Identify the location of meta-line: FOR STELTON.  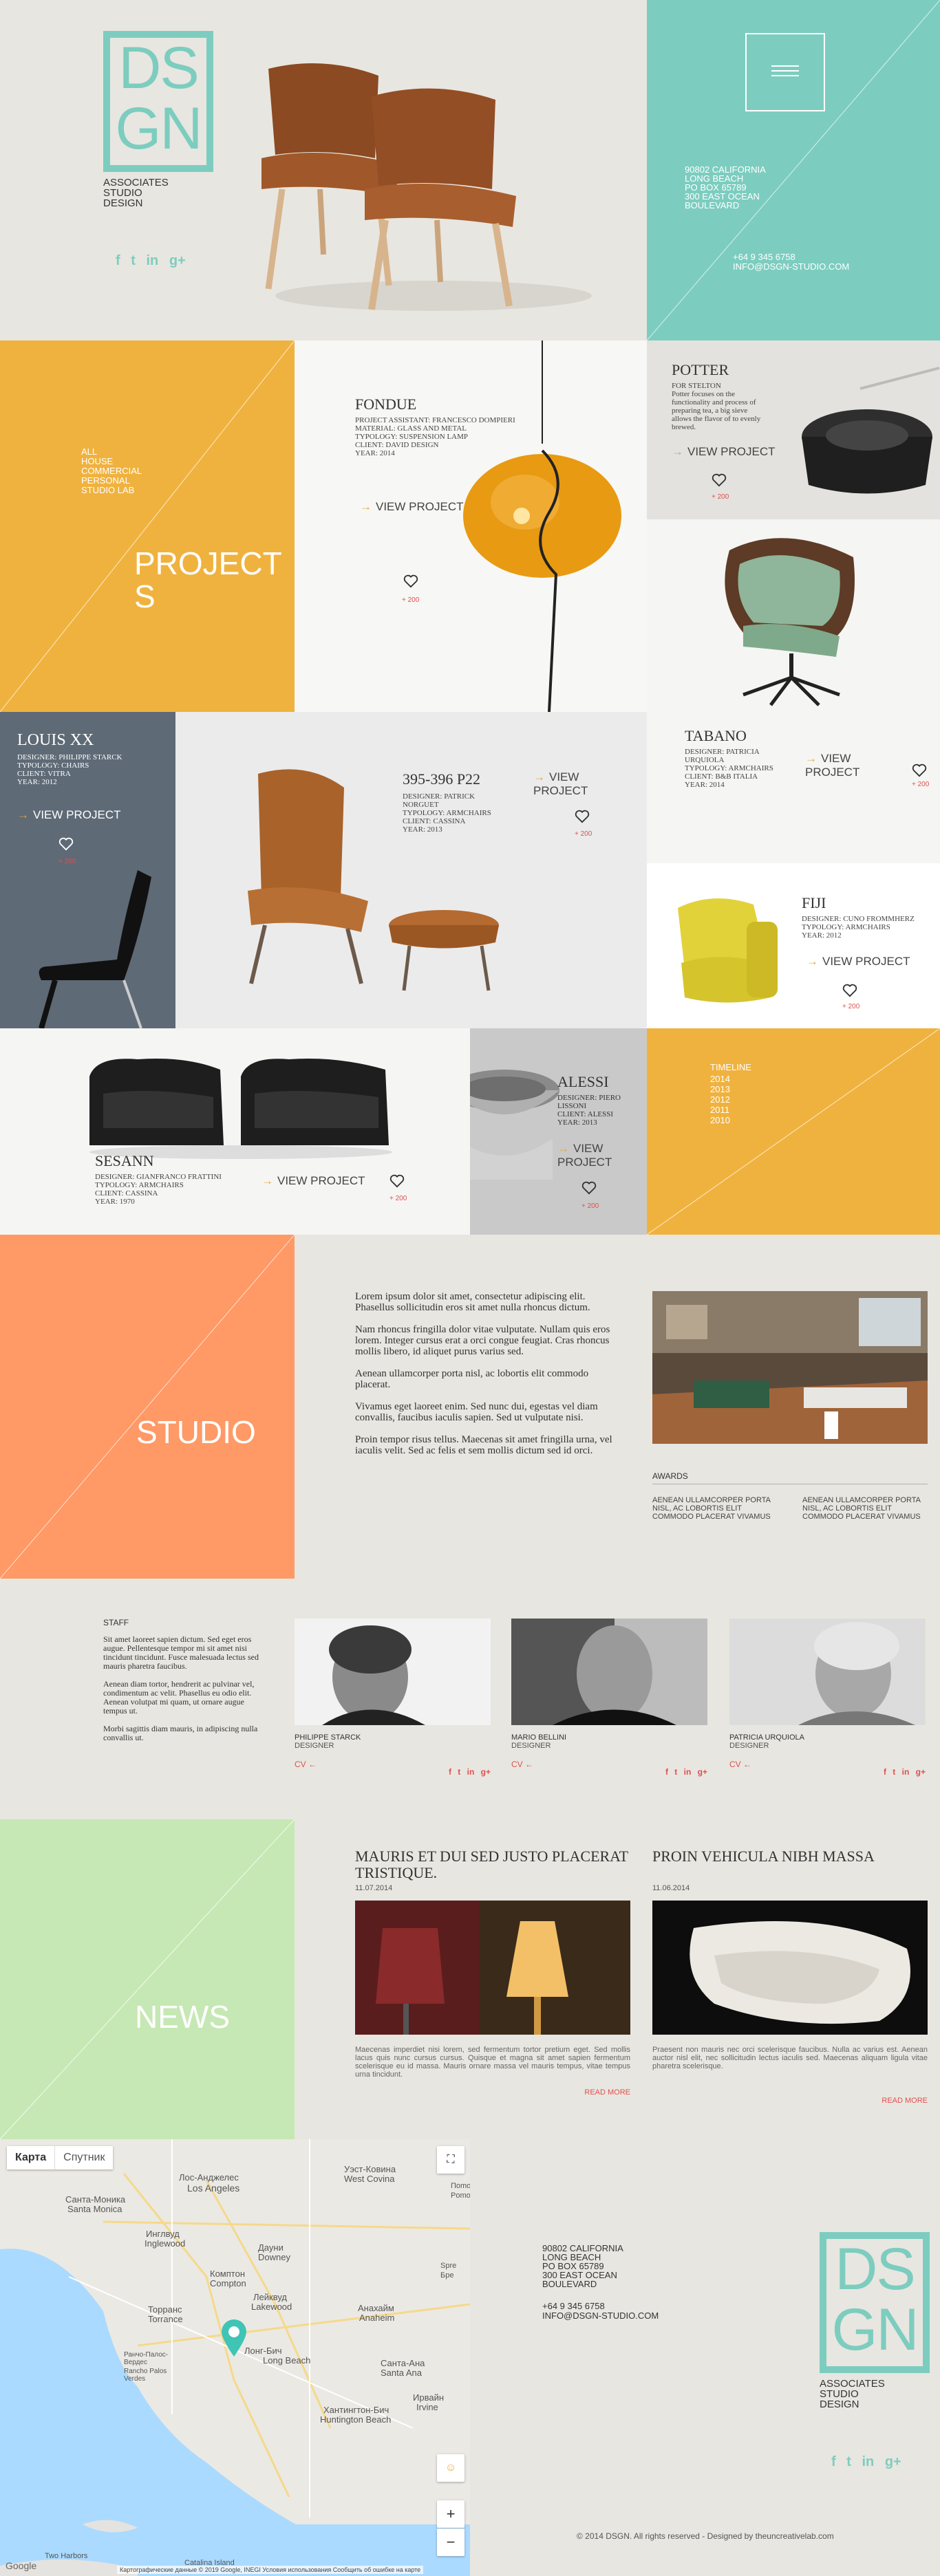
(696, 386).